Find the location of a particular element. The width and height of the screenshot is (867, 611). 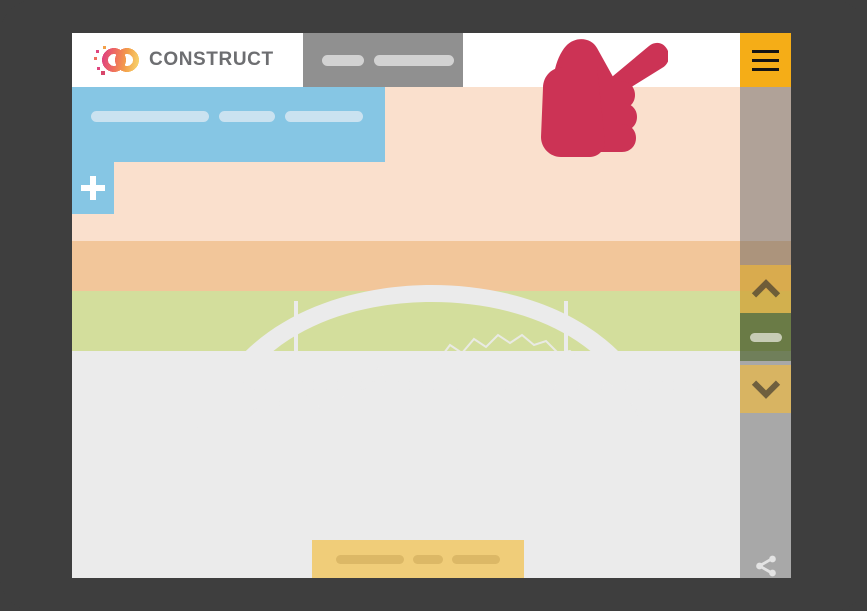

top-navigation-bar: CONSTRUCT is located at coordinates (431, 60).